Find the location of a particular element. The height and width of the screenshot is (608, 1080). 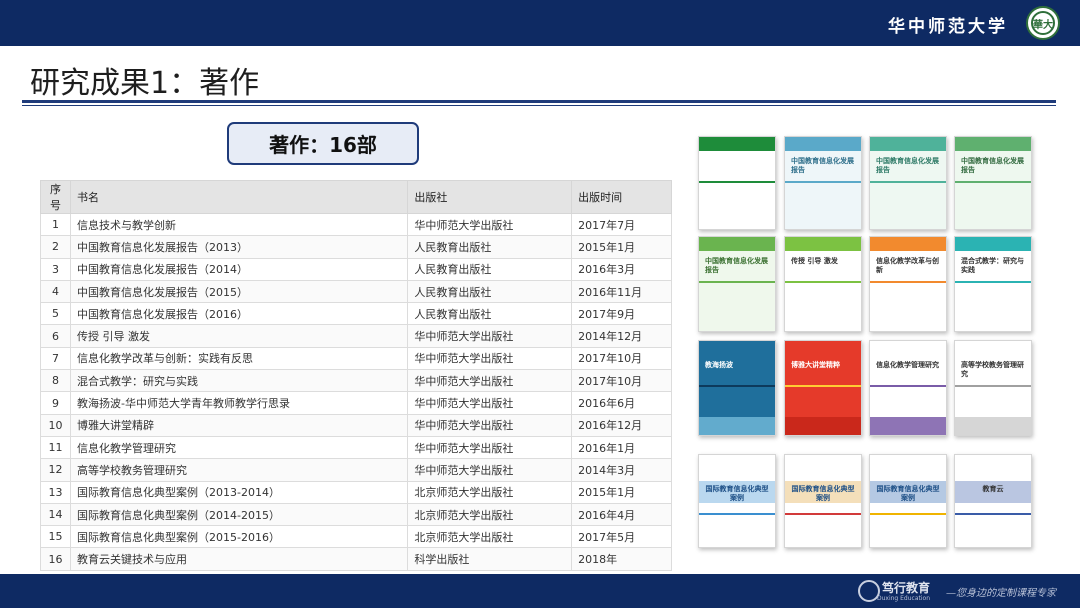

bottom-banner: 笃行教育 Duxing Education —您身边的定制课程专家 is located at coordinates (540, 591).